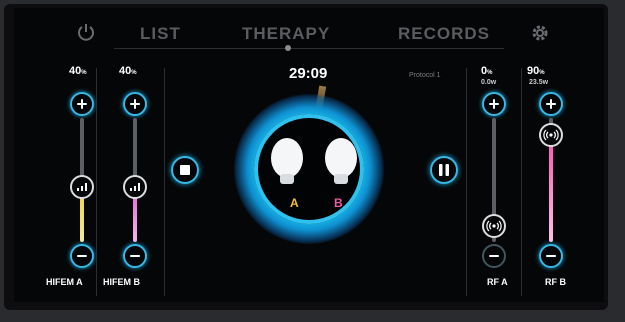 This screenshot has height=322, width=625. What do you see at coordinates (444, 34) in the screenshot?
I see `tab-records: RECORDS` at bounding box center [444, 34].